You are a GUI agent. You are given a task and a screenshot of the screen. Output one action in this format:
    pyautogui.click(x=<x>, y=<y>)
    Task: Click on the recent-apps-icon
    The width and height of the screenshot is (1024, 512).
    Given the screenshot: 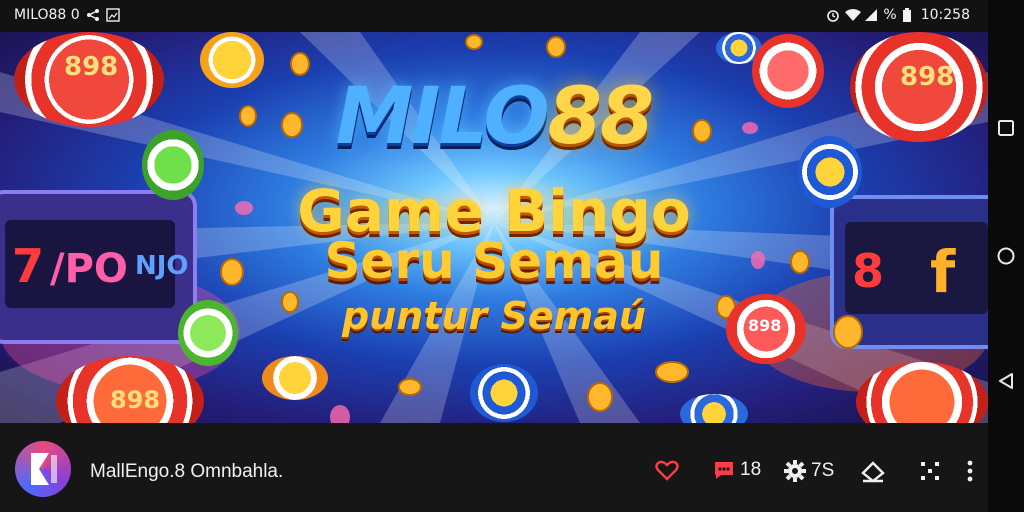 What is the action you would take?
    pyautogui.click(x=1006, y=128)
    